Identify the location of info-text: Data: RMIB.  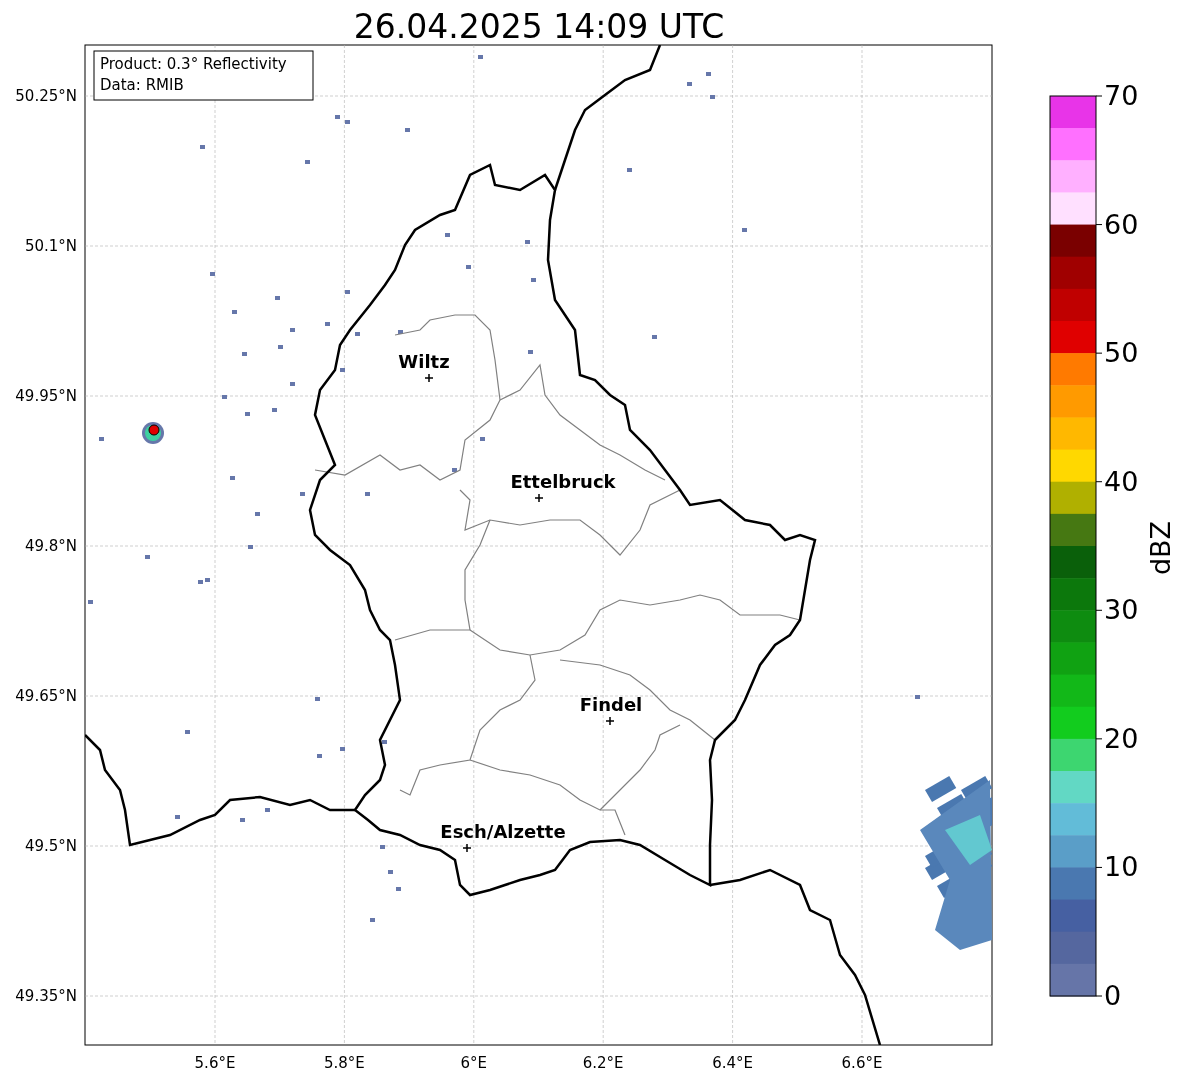
(142, 85).